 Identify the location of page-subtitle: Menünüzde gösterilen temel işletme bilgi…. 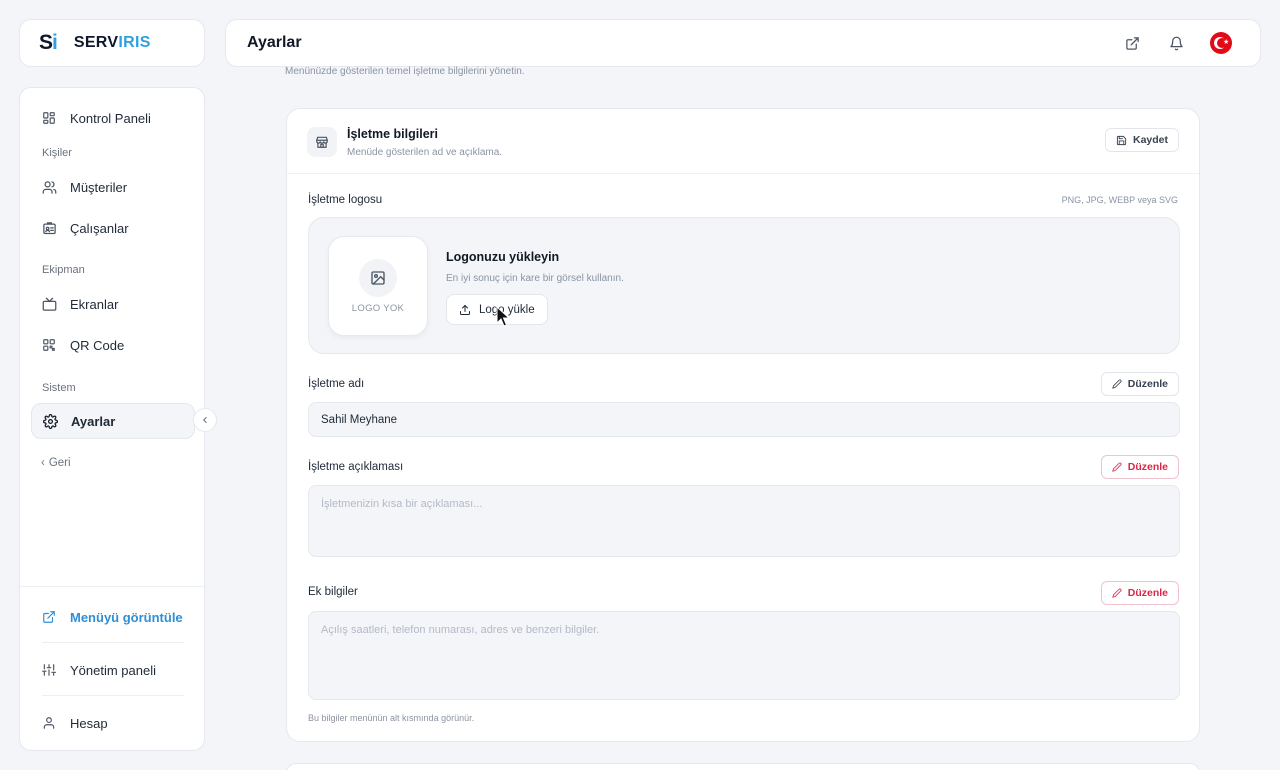
(405, 71).